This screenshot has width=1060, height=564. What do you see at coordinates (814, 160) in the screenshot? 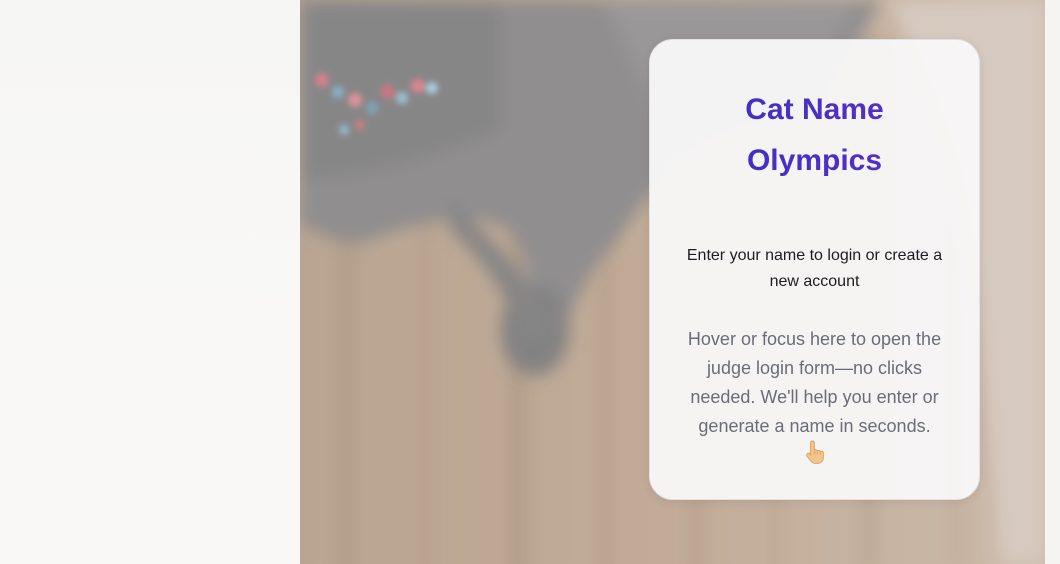
I see `app-title-line-2: Olympics` at bounding box center [814, 160].